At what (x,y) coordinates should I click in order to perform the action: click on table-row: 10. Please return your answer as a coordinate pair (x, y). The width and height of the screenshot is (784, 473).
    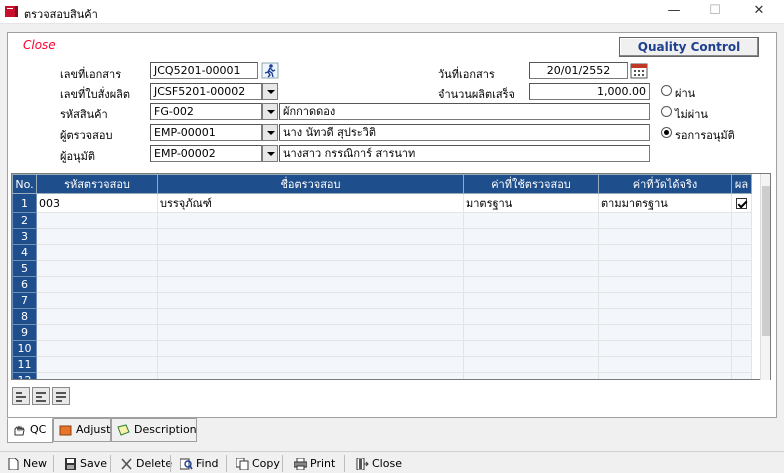
    Looking at the image, I should click on (382, 348).